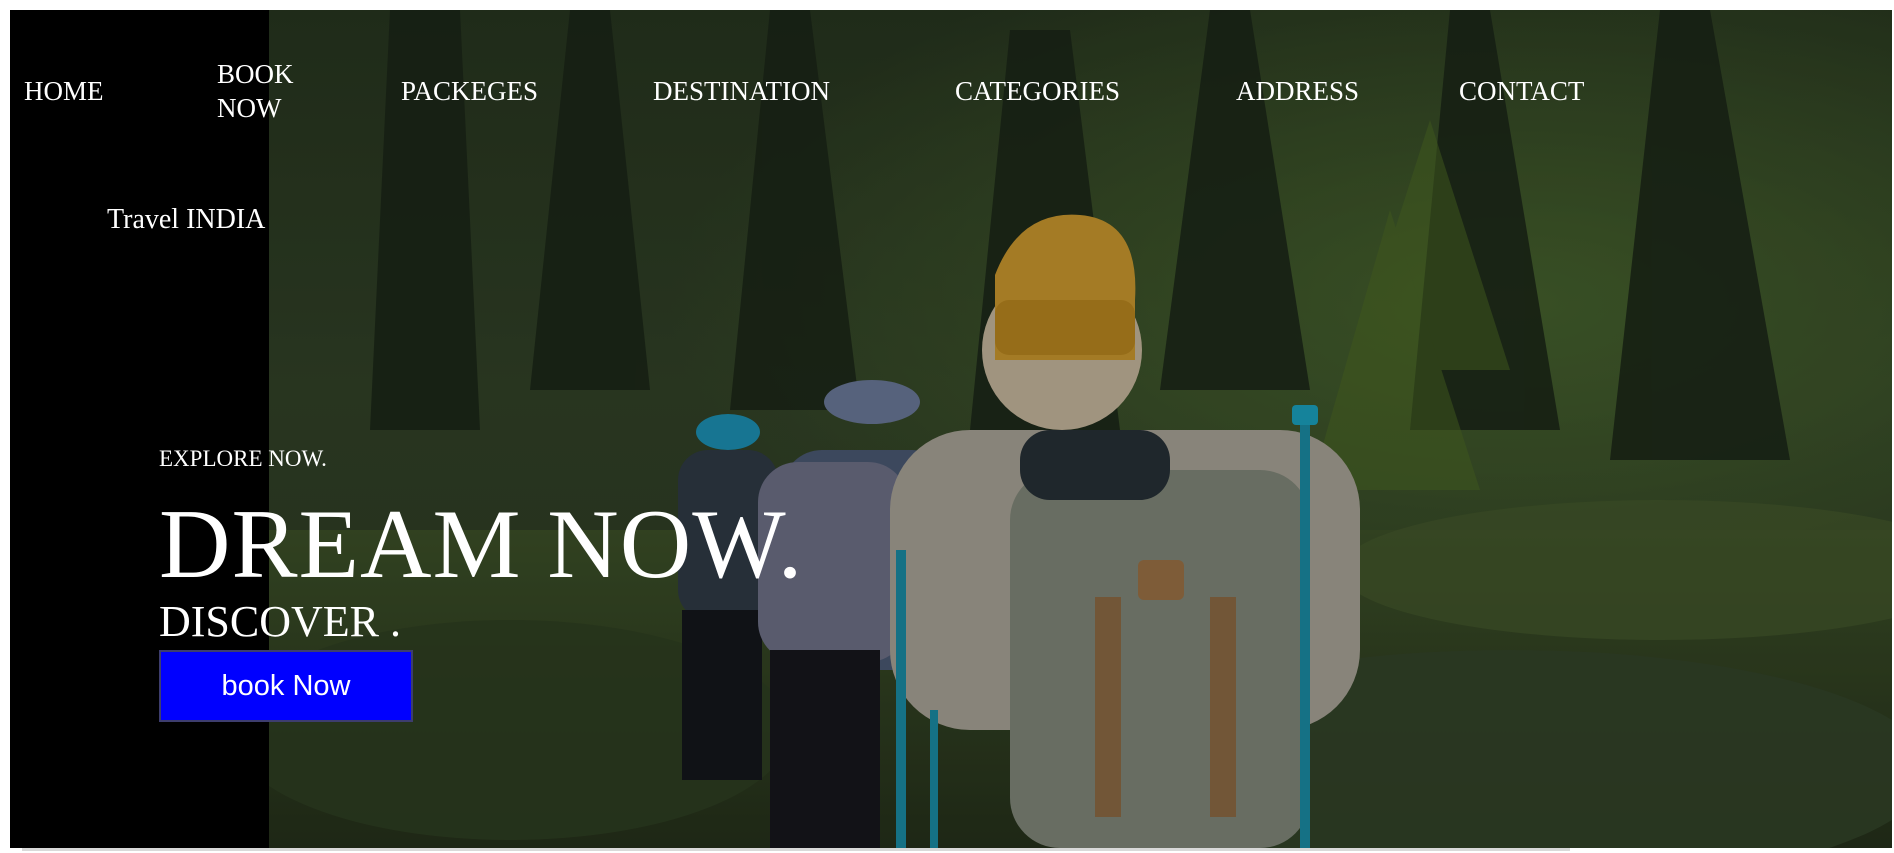 This screenshot has width=1894, height=853. I want to click on brand-title: Travel INDIA, so click(186, 219).